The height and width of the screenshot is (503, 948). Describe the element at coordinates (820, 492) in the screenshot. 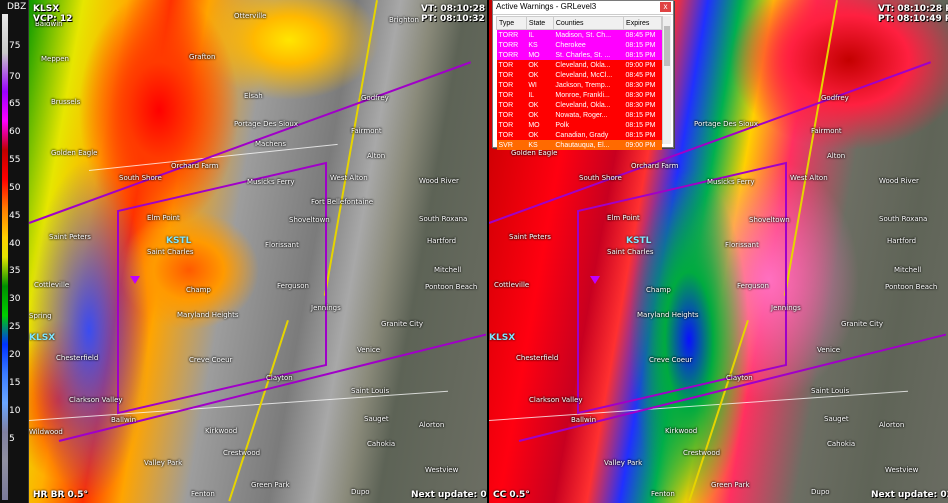

I see `town-label: Dupo` at that location.